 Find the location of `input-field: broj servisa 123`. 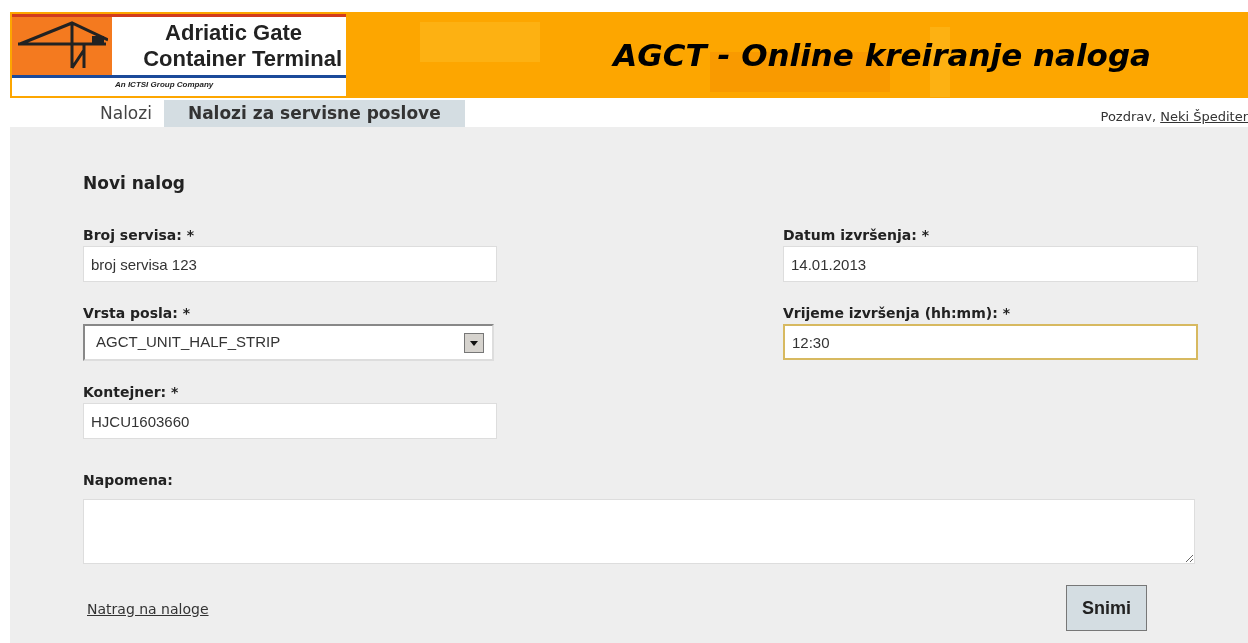

input-field: broj servisa 123 is located at coordinates (290, 264).